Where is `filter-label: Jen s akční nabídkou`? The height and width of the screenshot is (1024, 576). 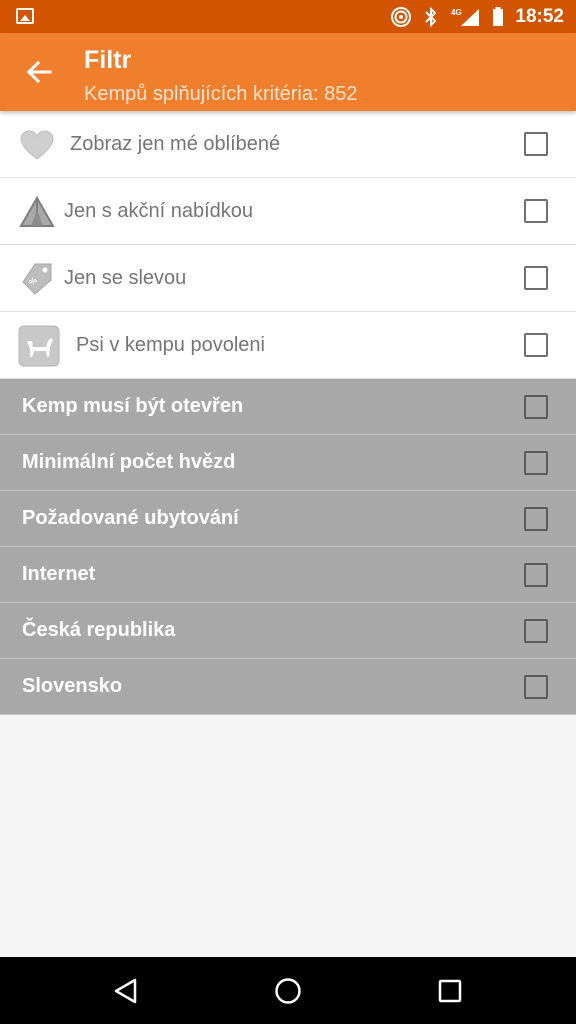
filter-label: Jen s akční nabídkou is located at coordinates (159, 210).